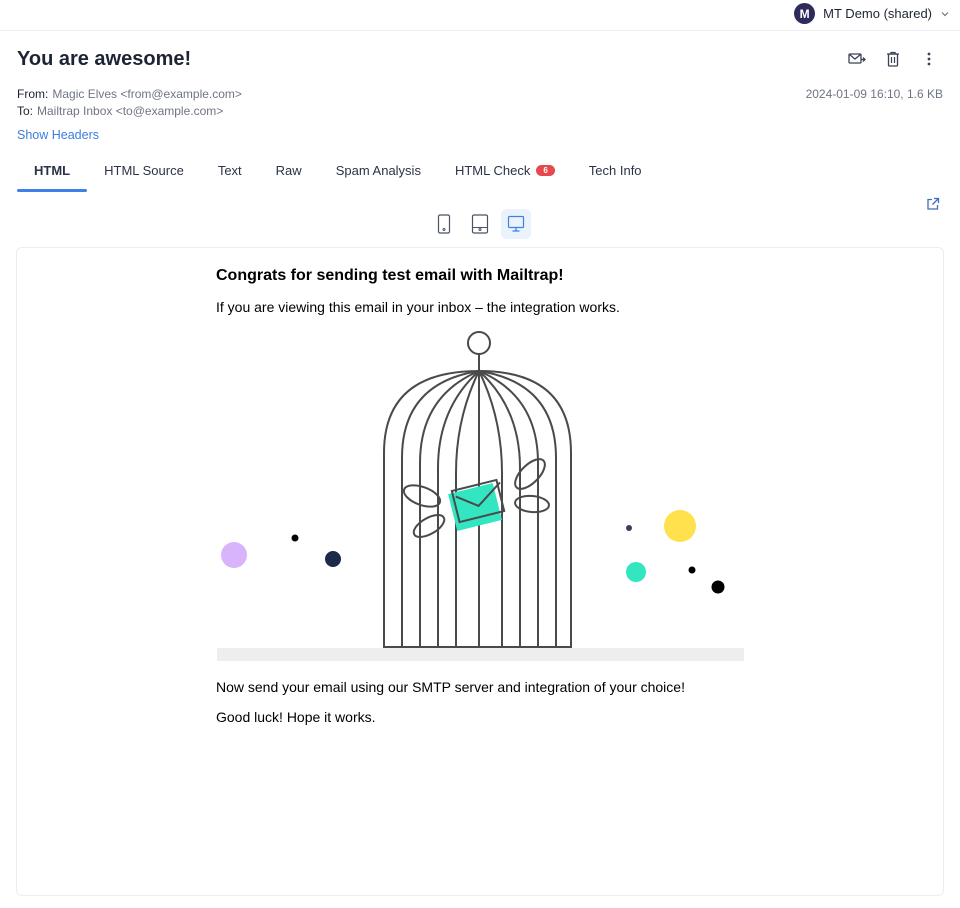  What do you see at coordinates (805, 13) in the screenshot?
I see `avatar: M` at bounding box center [805, 13].